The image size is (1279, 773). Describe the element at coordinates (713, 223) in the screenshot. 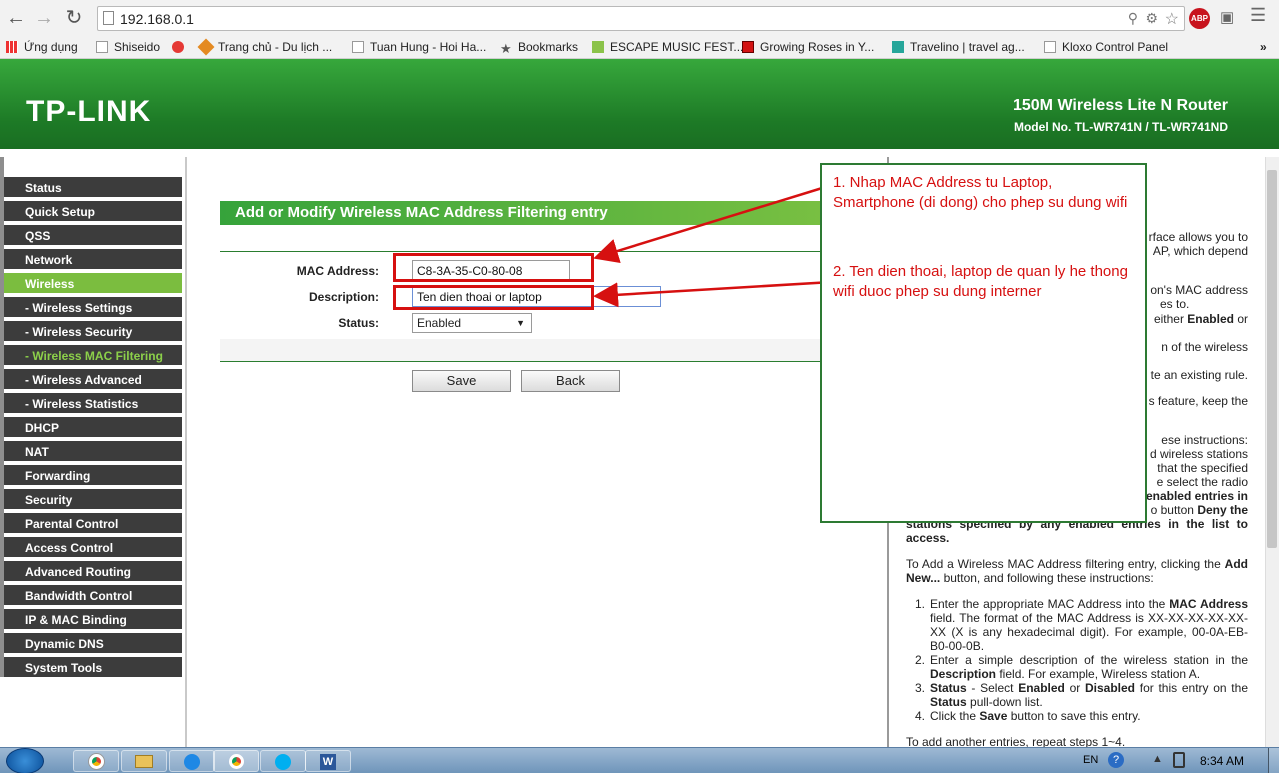

I see `annotation-arrow-mac` at that location.